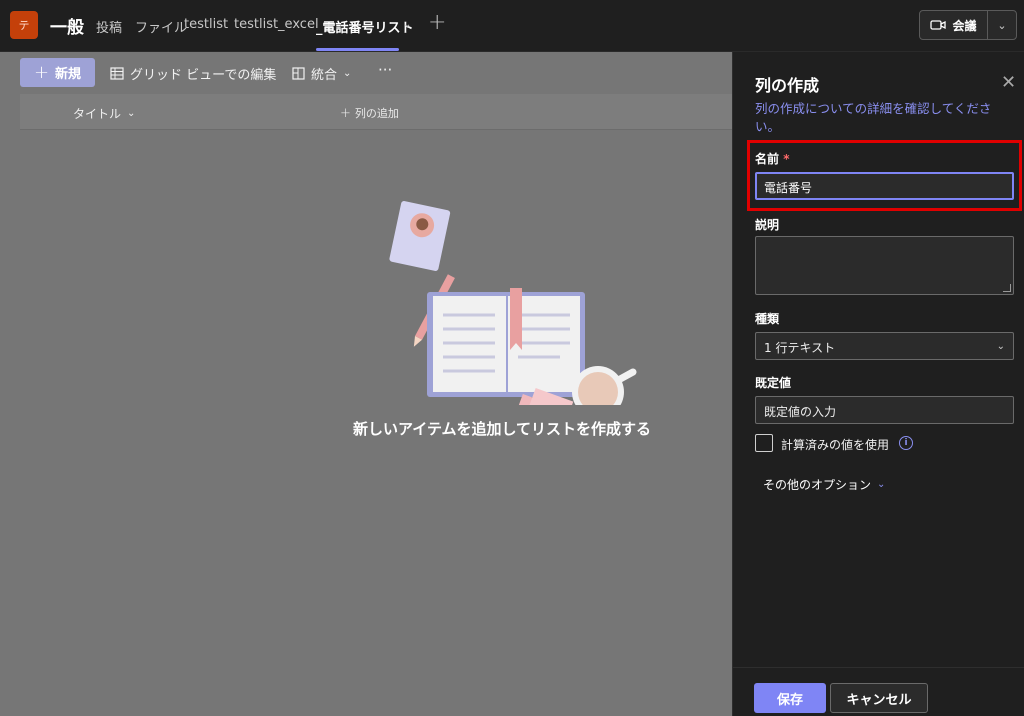 This screenshot has width=1024, height=716. Describe the element at coordinates (1002, 25) in the screenshot. I see `meet-dropdown-chevron-icon: ⌄` at that location.